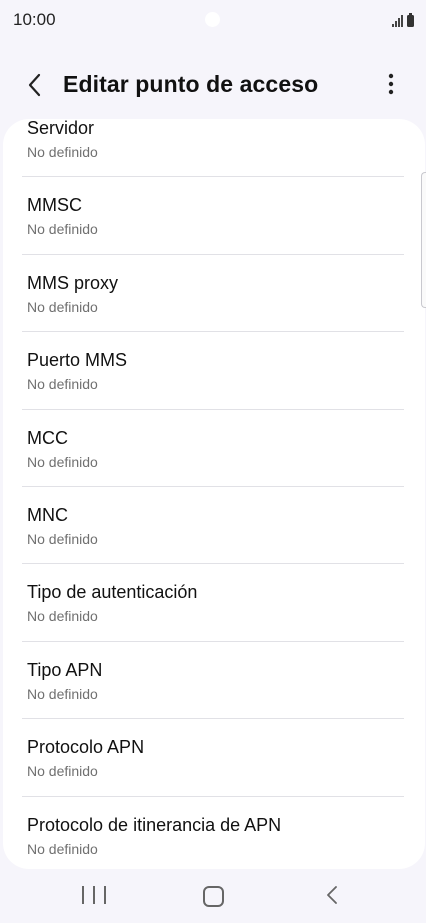  What do you see at coordinates (214, 681) in the screenshot?
I see `list-item-tipo-apn: Tipo APN No definido` at bounding box center [214, 681].